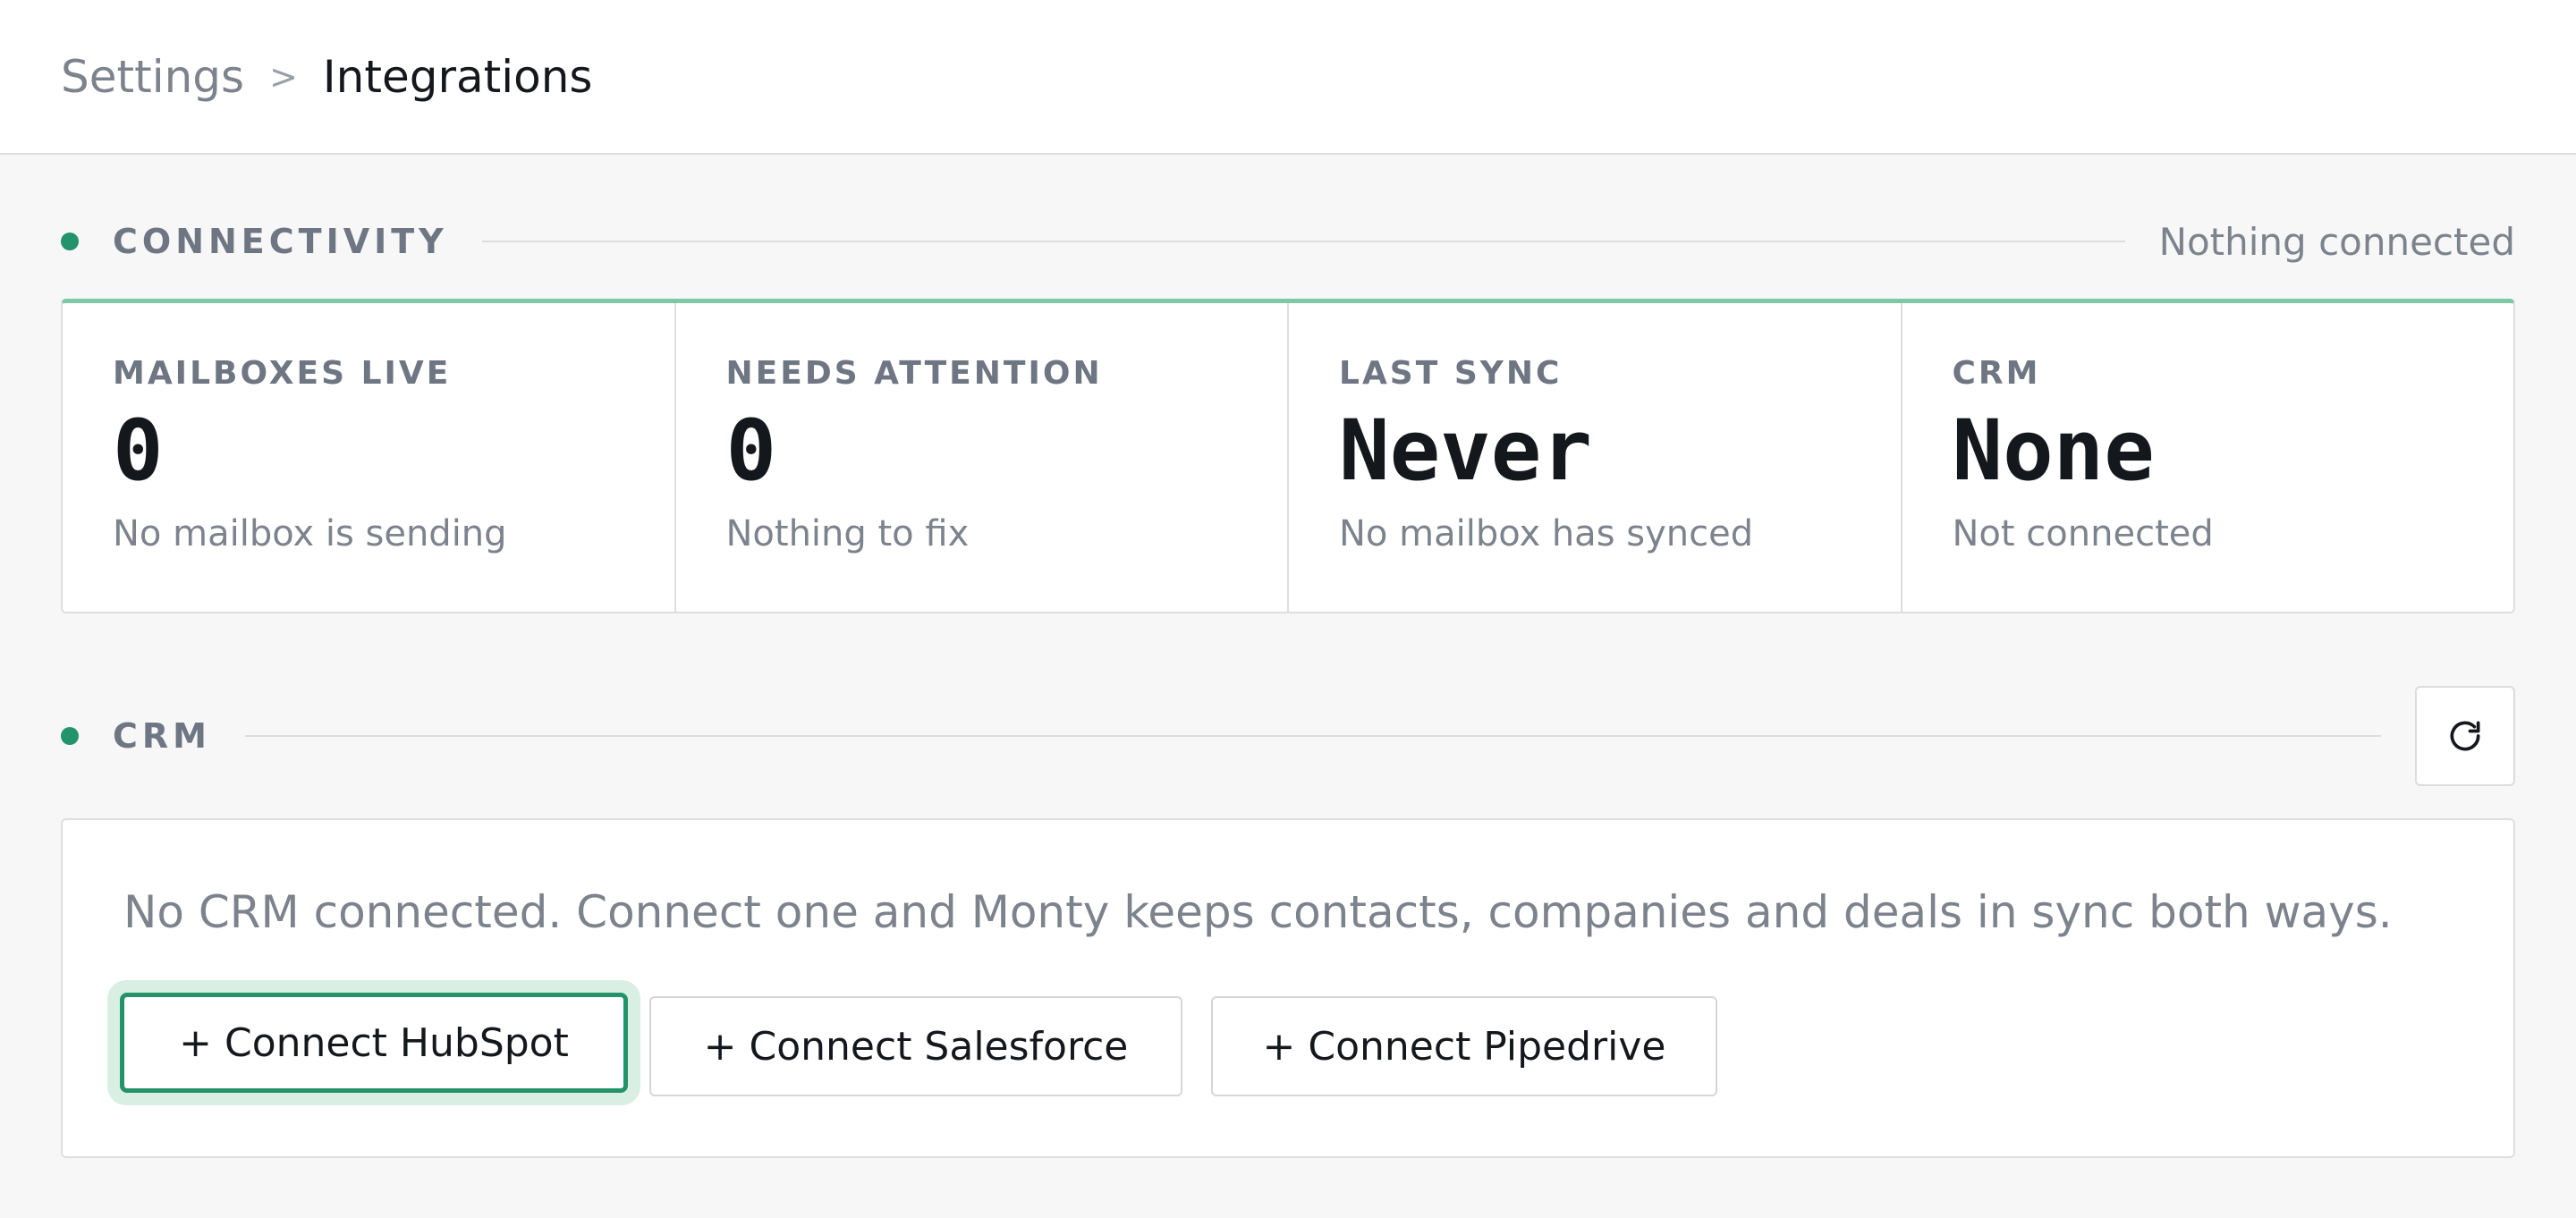 This screenshot has width=2576, height=1218. I want to click on stat-last-sync: LAST SYNC Never No mailbox has synced, so click(1595, 457).